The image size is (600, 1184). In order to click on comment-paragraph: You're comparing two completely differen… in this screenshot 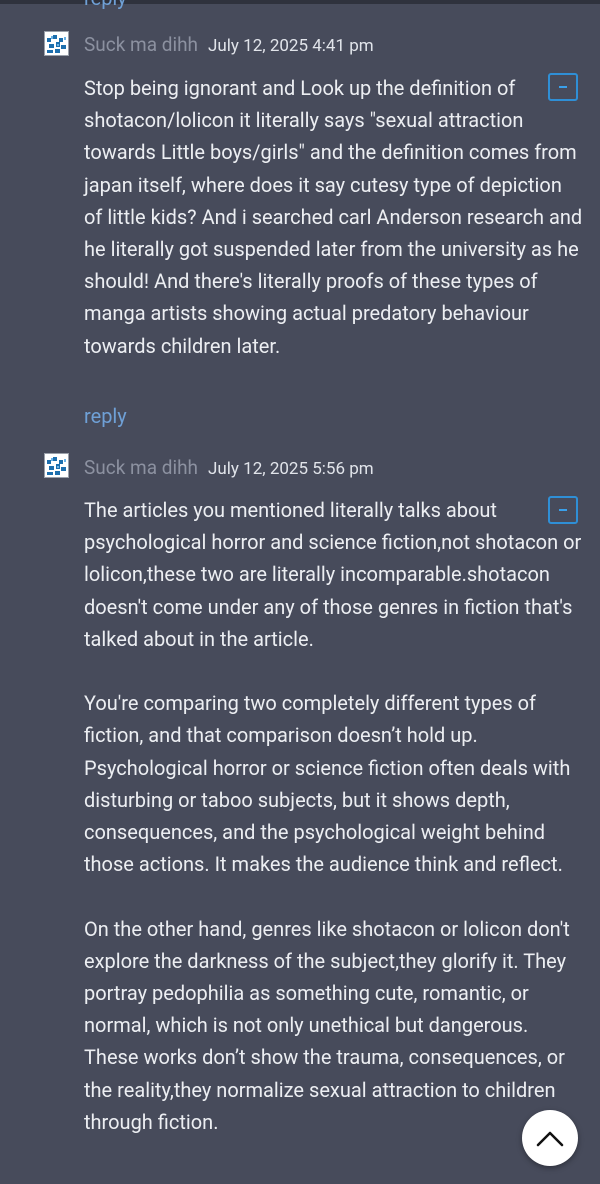, I will do `click(327, 784)`.